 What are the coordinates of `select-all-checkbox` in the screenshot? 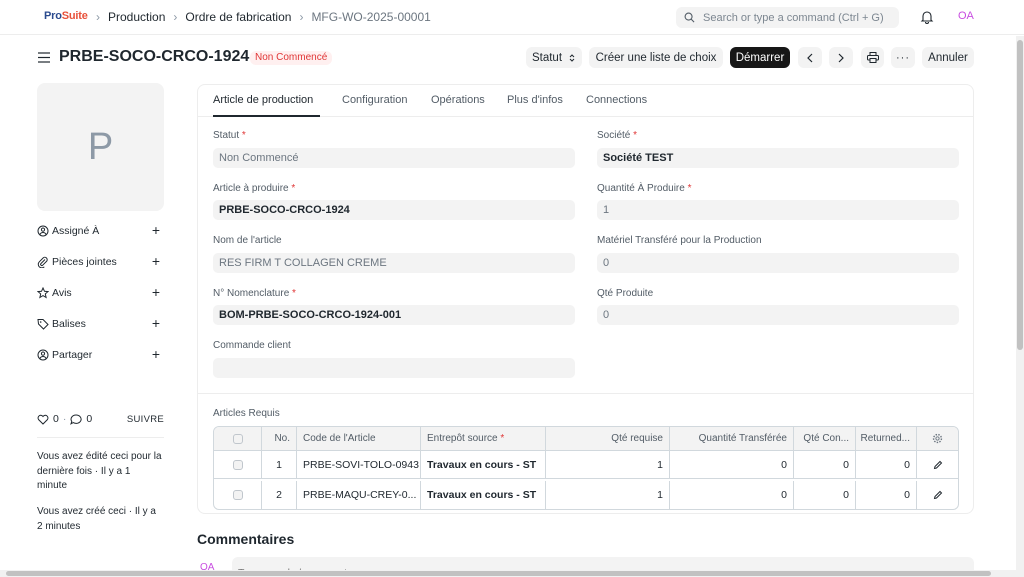 It's located at (237, 438).